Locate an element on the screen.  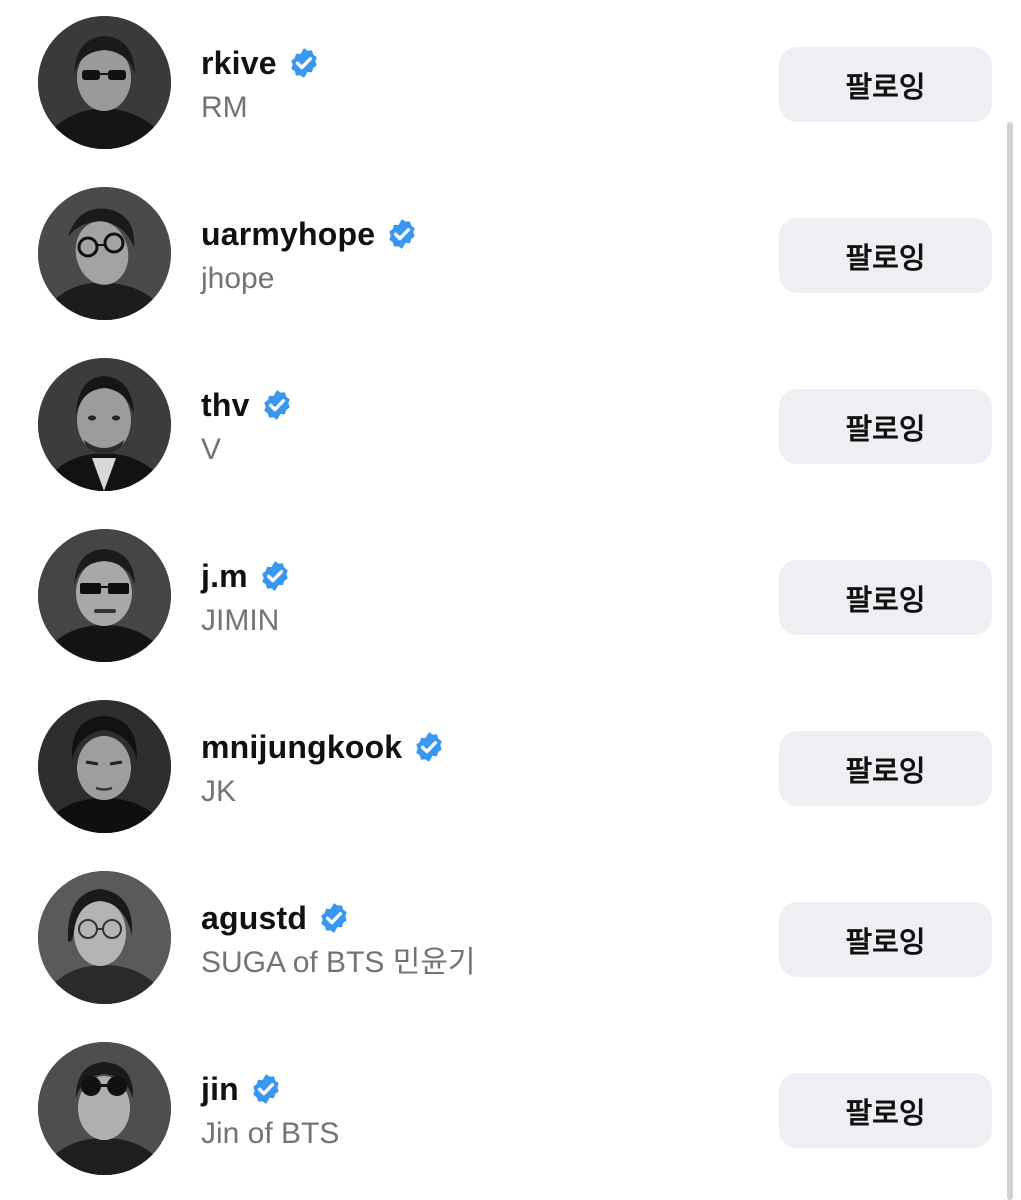
username: agustd is located at coordinates (254, 918).